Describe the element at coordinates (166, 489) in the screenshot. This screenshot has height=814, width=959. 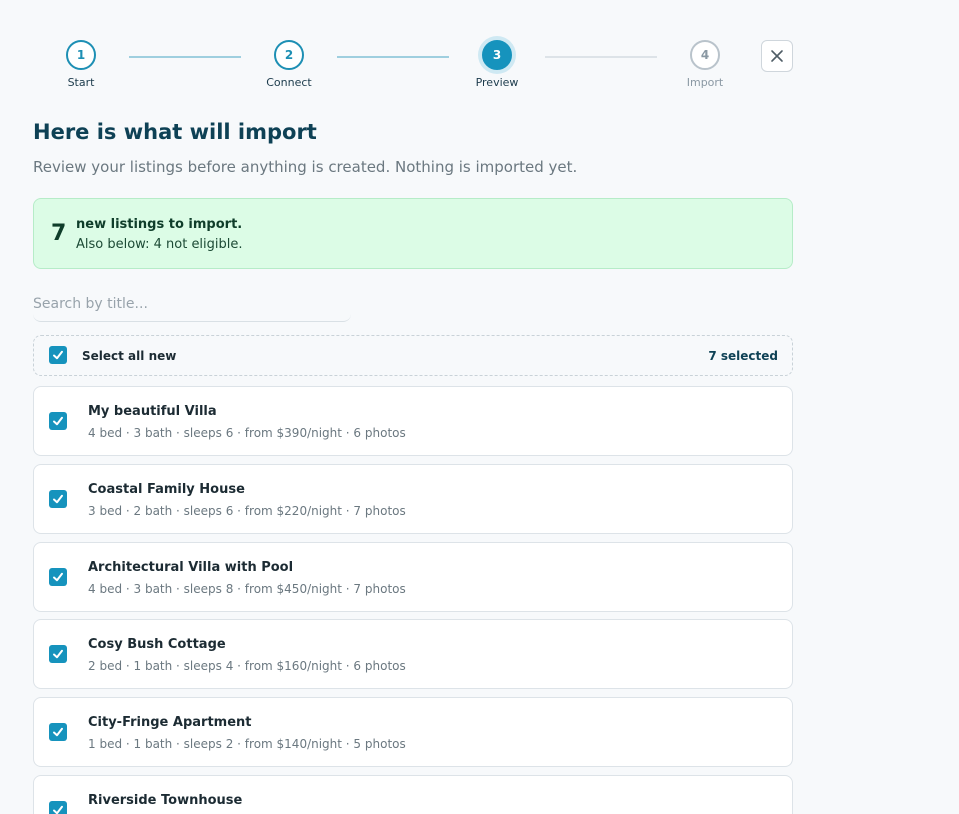
I see `listing-title: Coastal Family House` at that location.